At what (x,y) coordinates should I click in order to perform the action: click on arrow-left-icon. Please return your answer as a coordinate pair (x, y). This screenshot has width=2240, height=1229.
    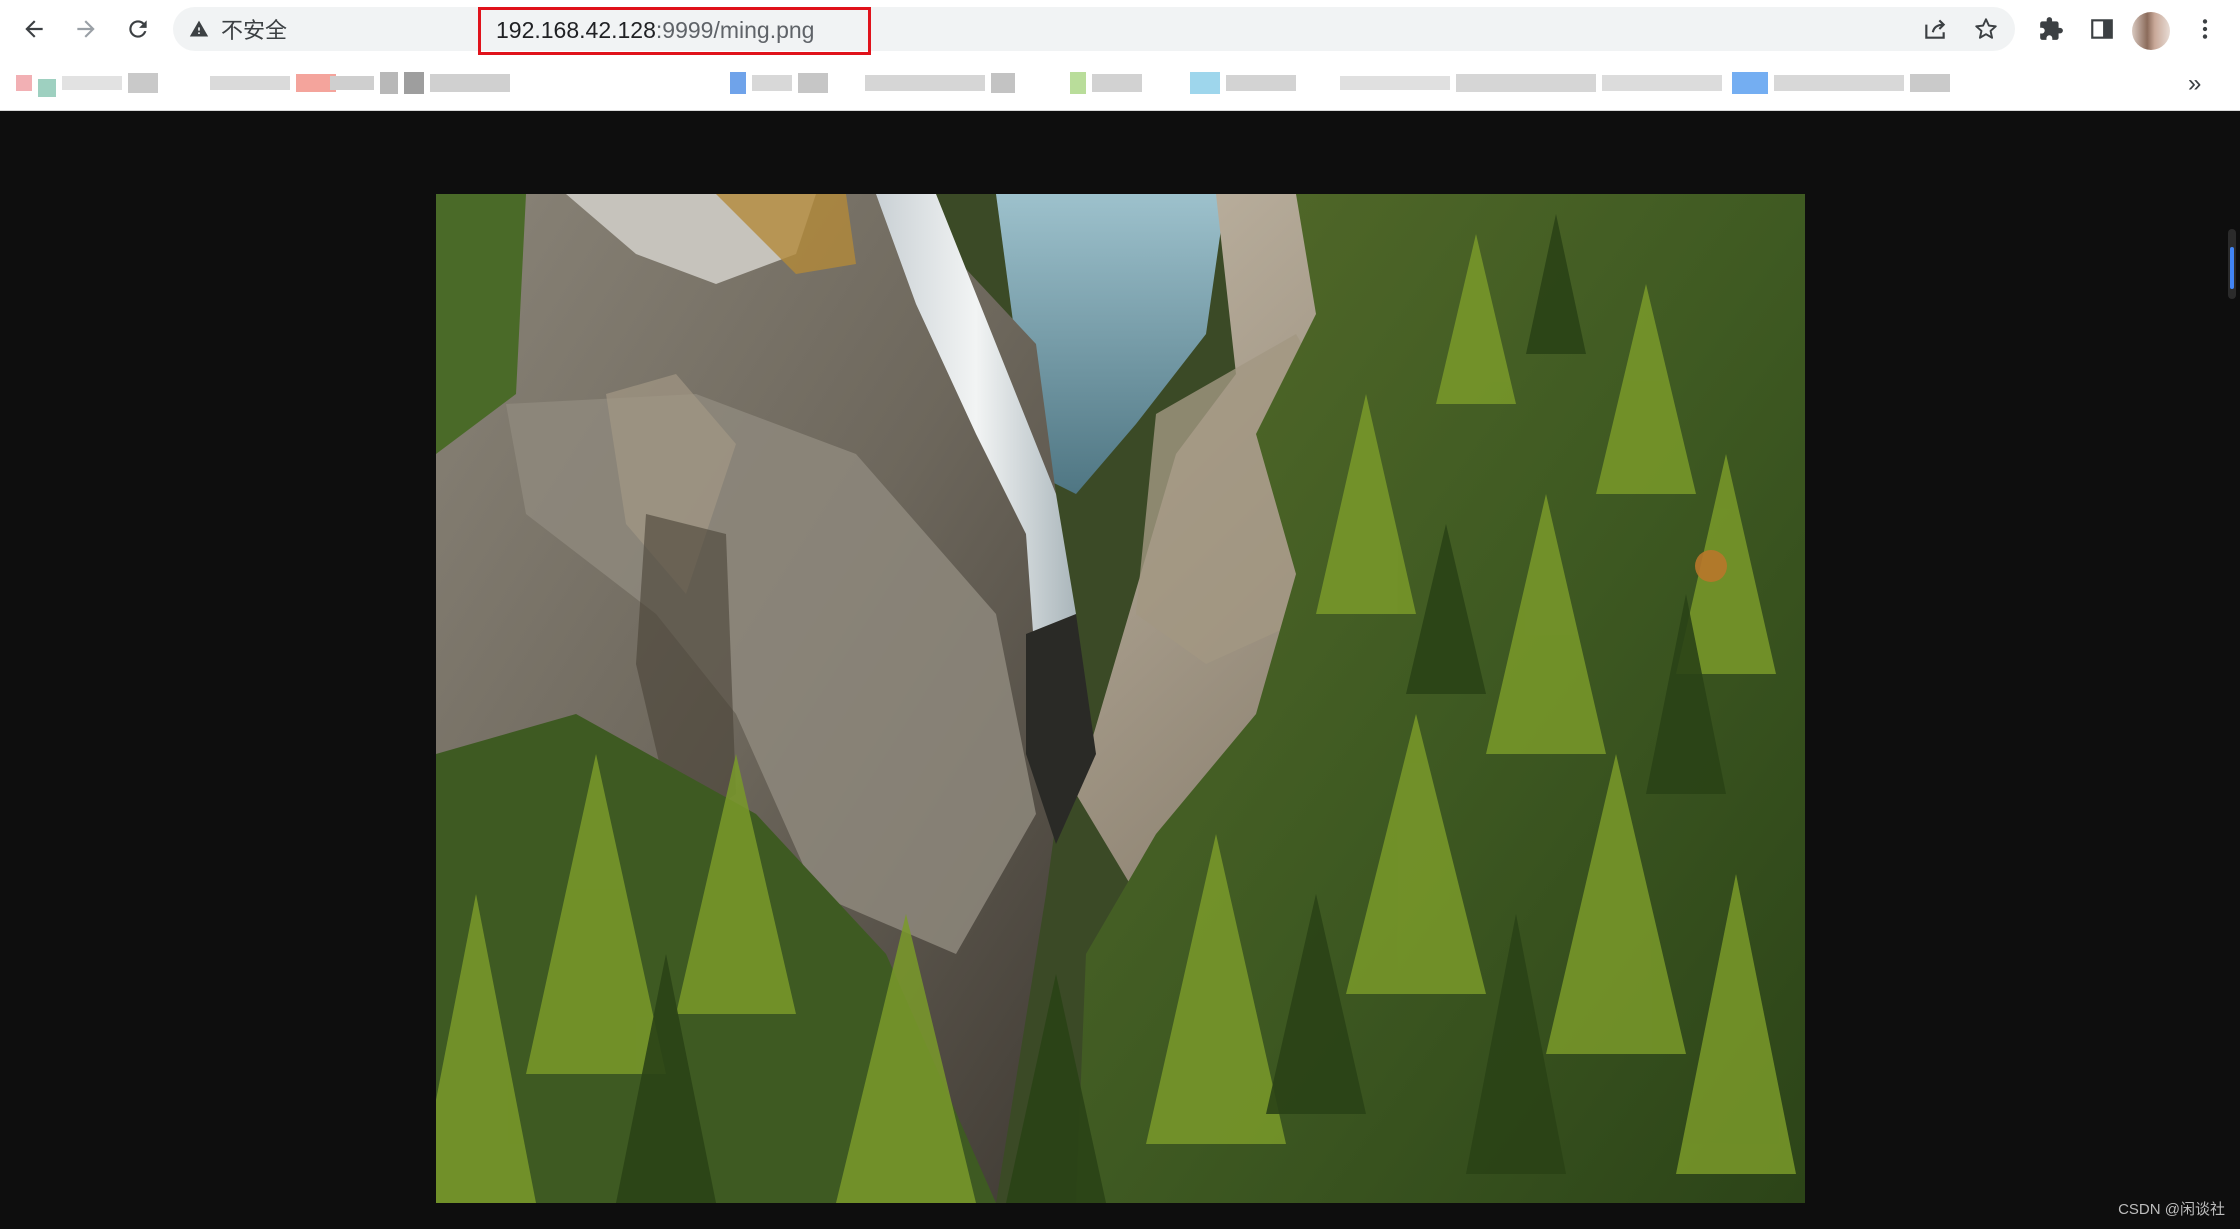
    Looking at the image, I should click on (34, 29).